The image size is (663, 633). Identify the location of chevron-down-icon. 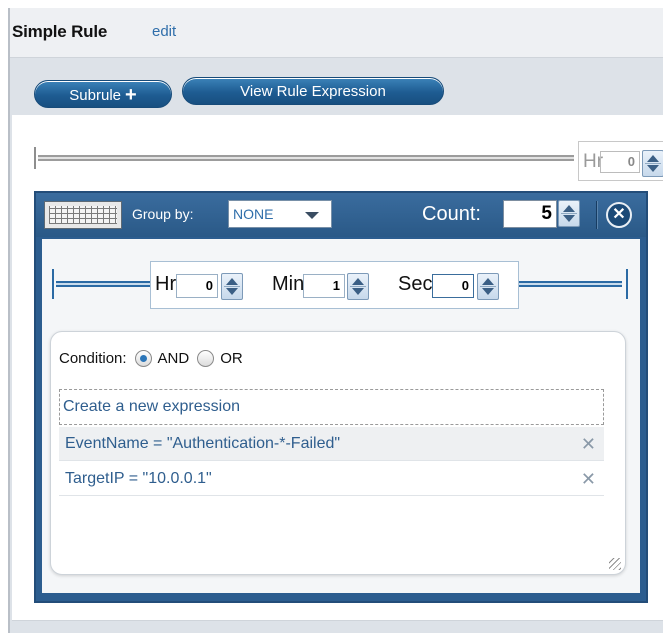
(312, 215).